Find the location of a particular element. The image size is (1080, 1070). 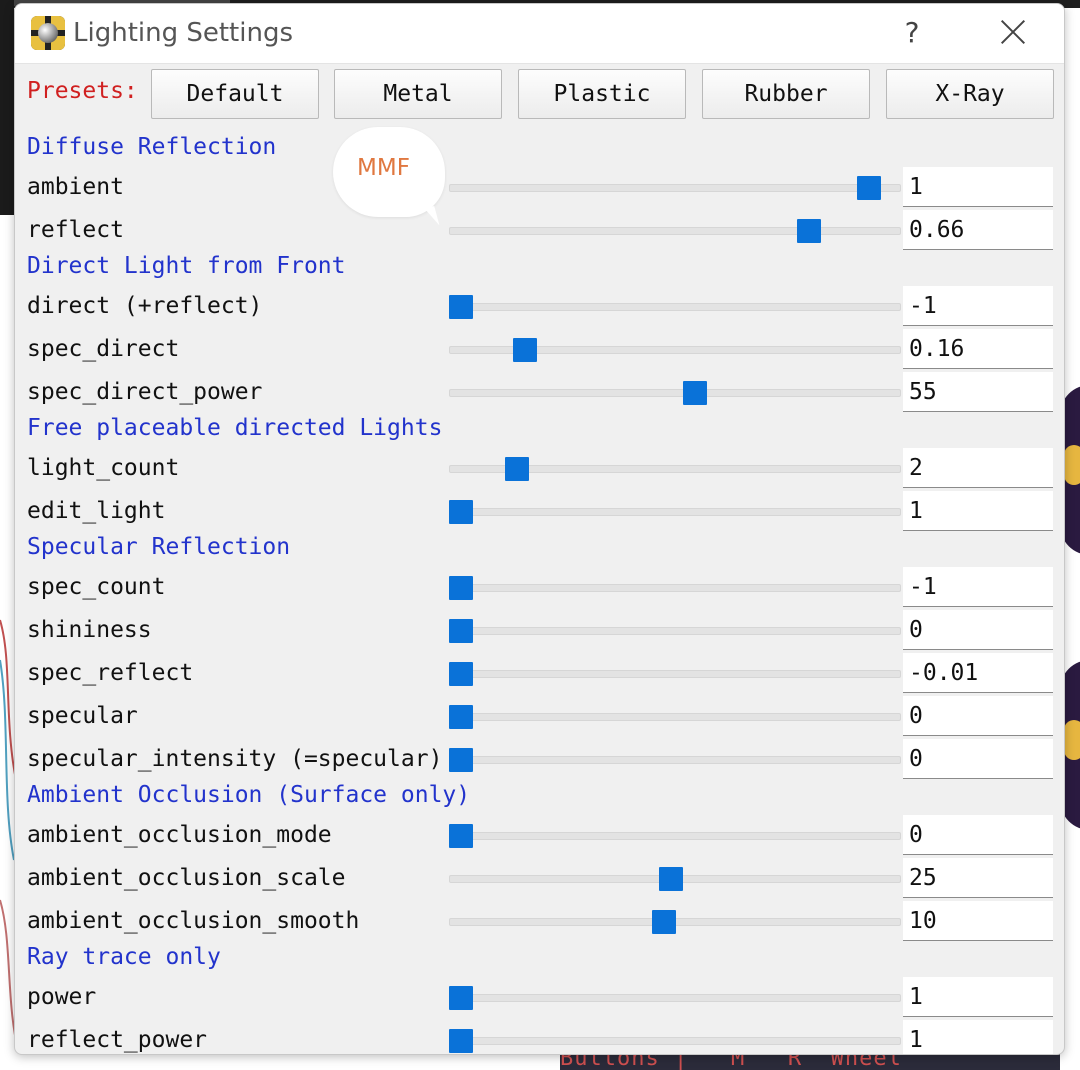

slider-thumb-ambient-occlusion-scale is located at coordinates (671, 879).